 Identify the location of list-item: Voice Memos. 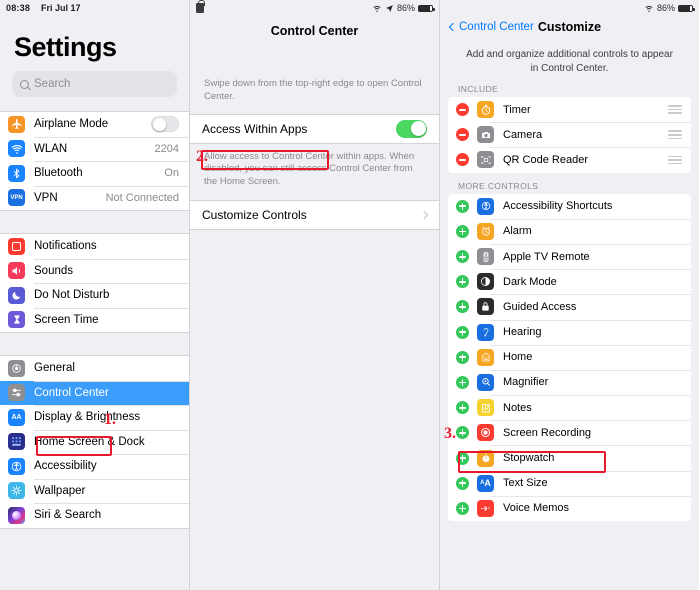
(569, 508).